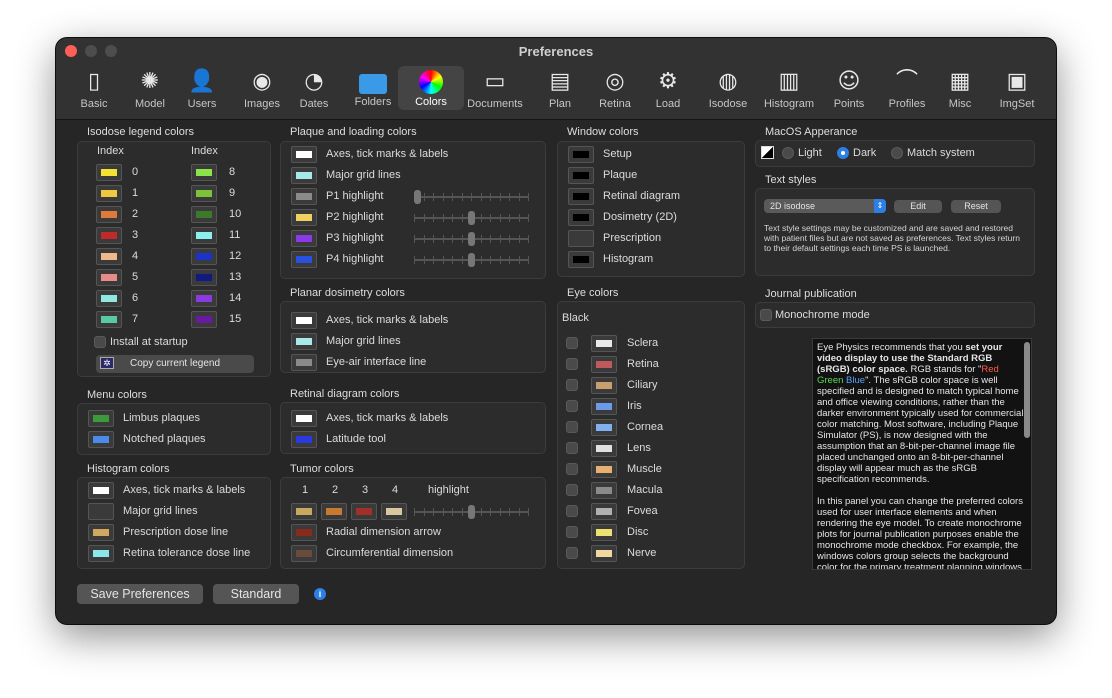 The width and height of the screenshot is (1112, 698). Describe the element at coordinates (668, 88) in the screenshot. I see `toolbar-load: ⚙ Load` at that location.